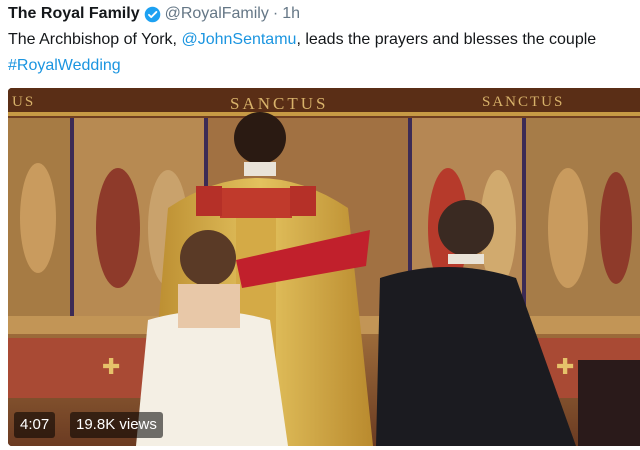 The image size is (640, 450). I want to click on mention-link: @JohnSentamu, so click(238, 39).